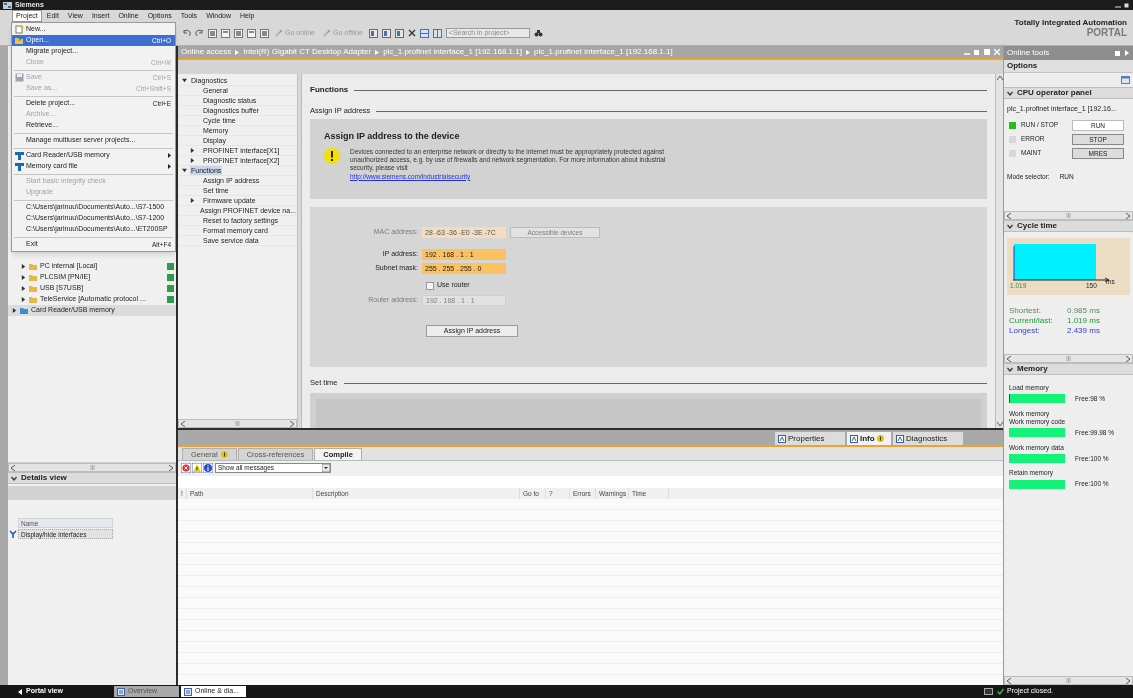 The height and width of the screenshot is (698, 1133). What do you see at coordinates (1068, 66) in the screenshot?
I see `options-label: Options` at bounding box center [1068, 66].